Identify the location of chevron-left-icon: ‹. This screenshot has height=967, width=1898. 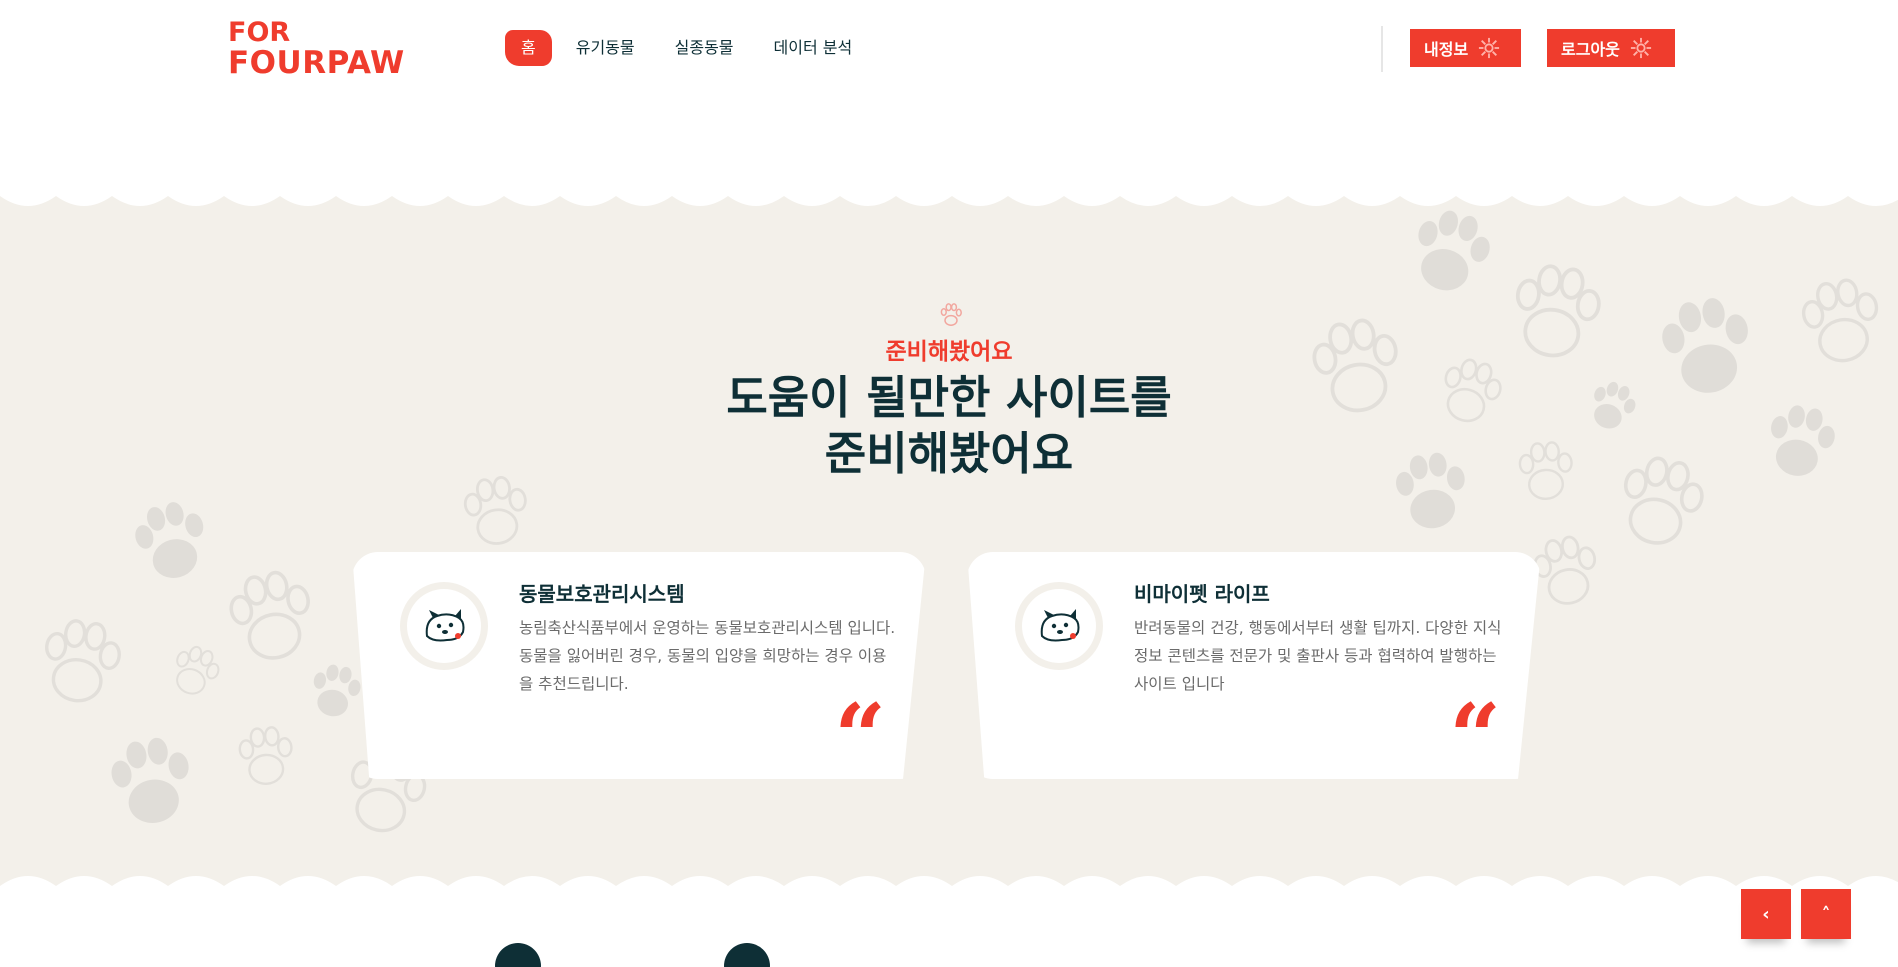
(1766, 914).